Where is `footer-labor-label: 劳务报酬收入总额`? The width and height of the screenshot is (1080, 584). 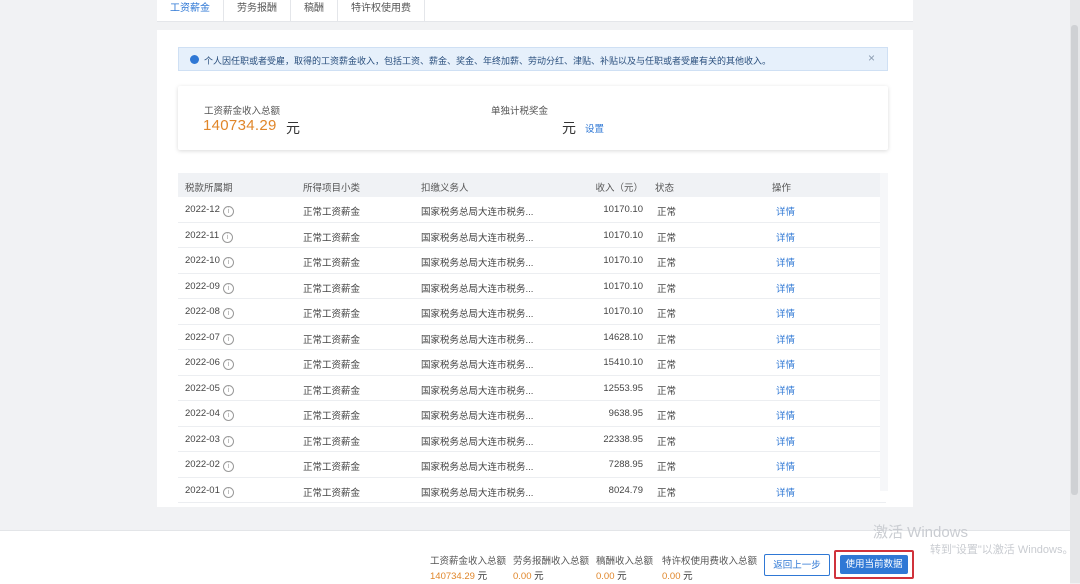 footer-labor-label: 劳务报酬收入总额 is located at coordinates (551, 561).